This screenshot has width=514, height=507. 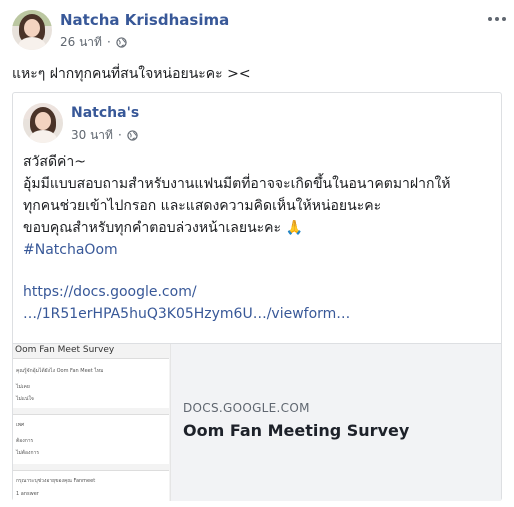 I want to click on thumb-panel: เพศ ต้องการ ไม่ต้องการ, so click(x=91, y=439).